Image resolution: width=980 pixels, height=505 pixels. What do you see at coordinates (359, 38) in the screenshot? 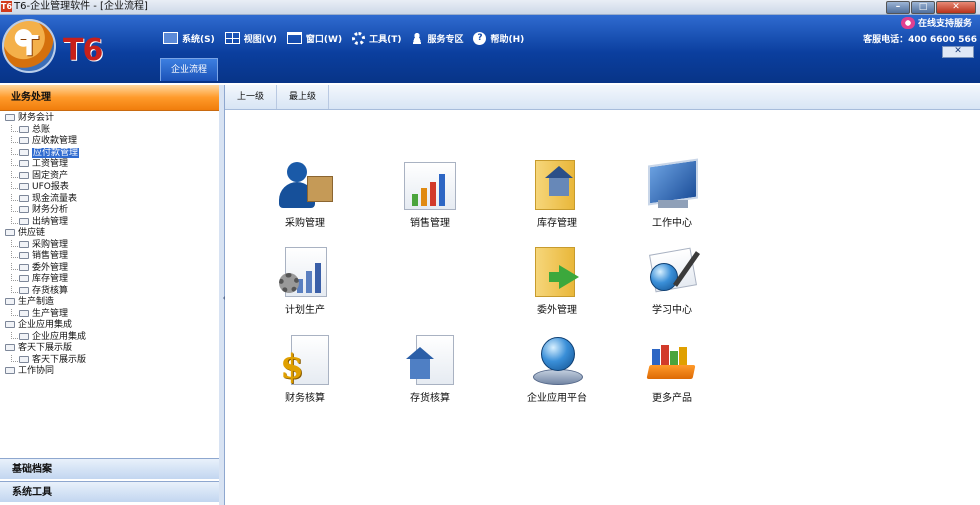
I see `gear-icon` at bounding box center [359, 38].